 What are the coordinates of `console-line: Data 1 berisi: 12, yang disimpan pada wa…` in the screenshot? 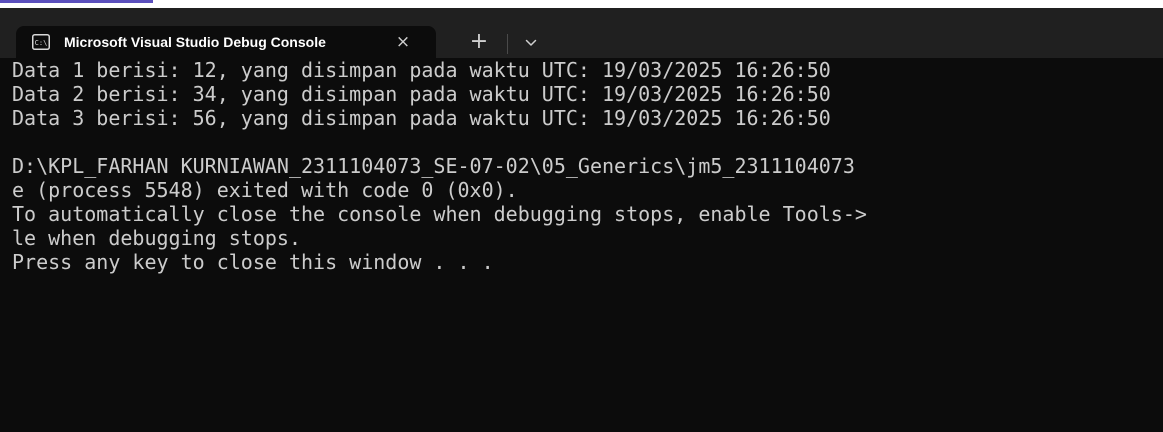 It's located at (421, 70).